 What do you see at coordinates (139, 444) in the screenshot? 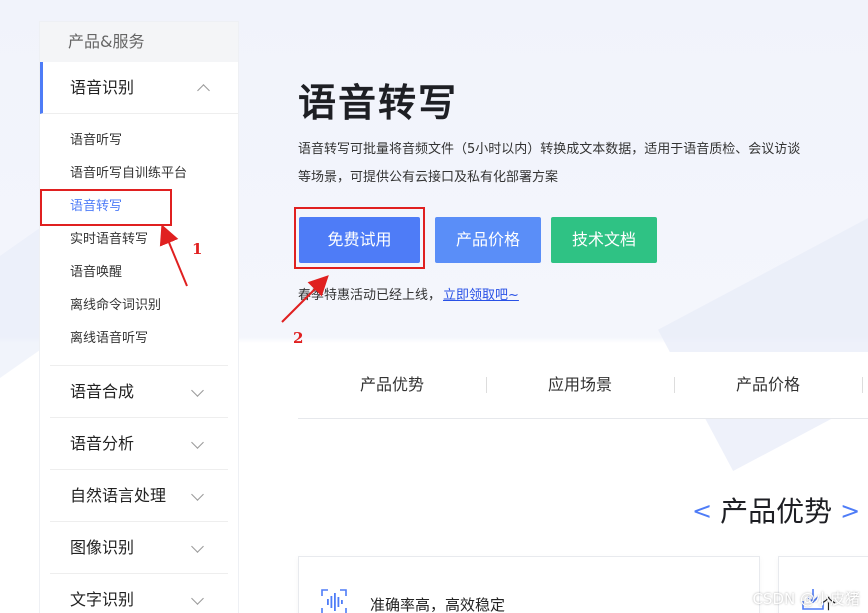
I see `sidebar-category-speech-analysis: 语音分析` at bounding box center [139, 444].